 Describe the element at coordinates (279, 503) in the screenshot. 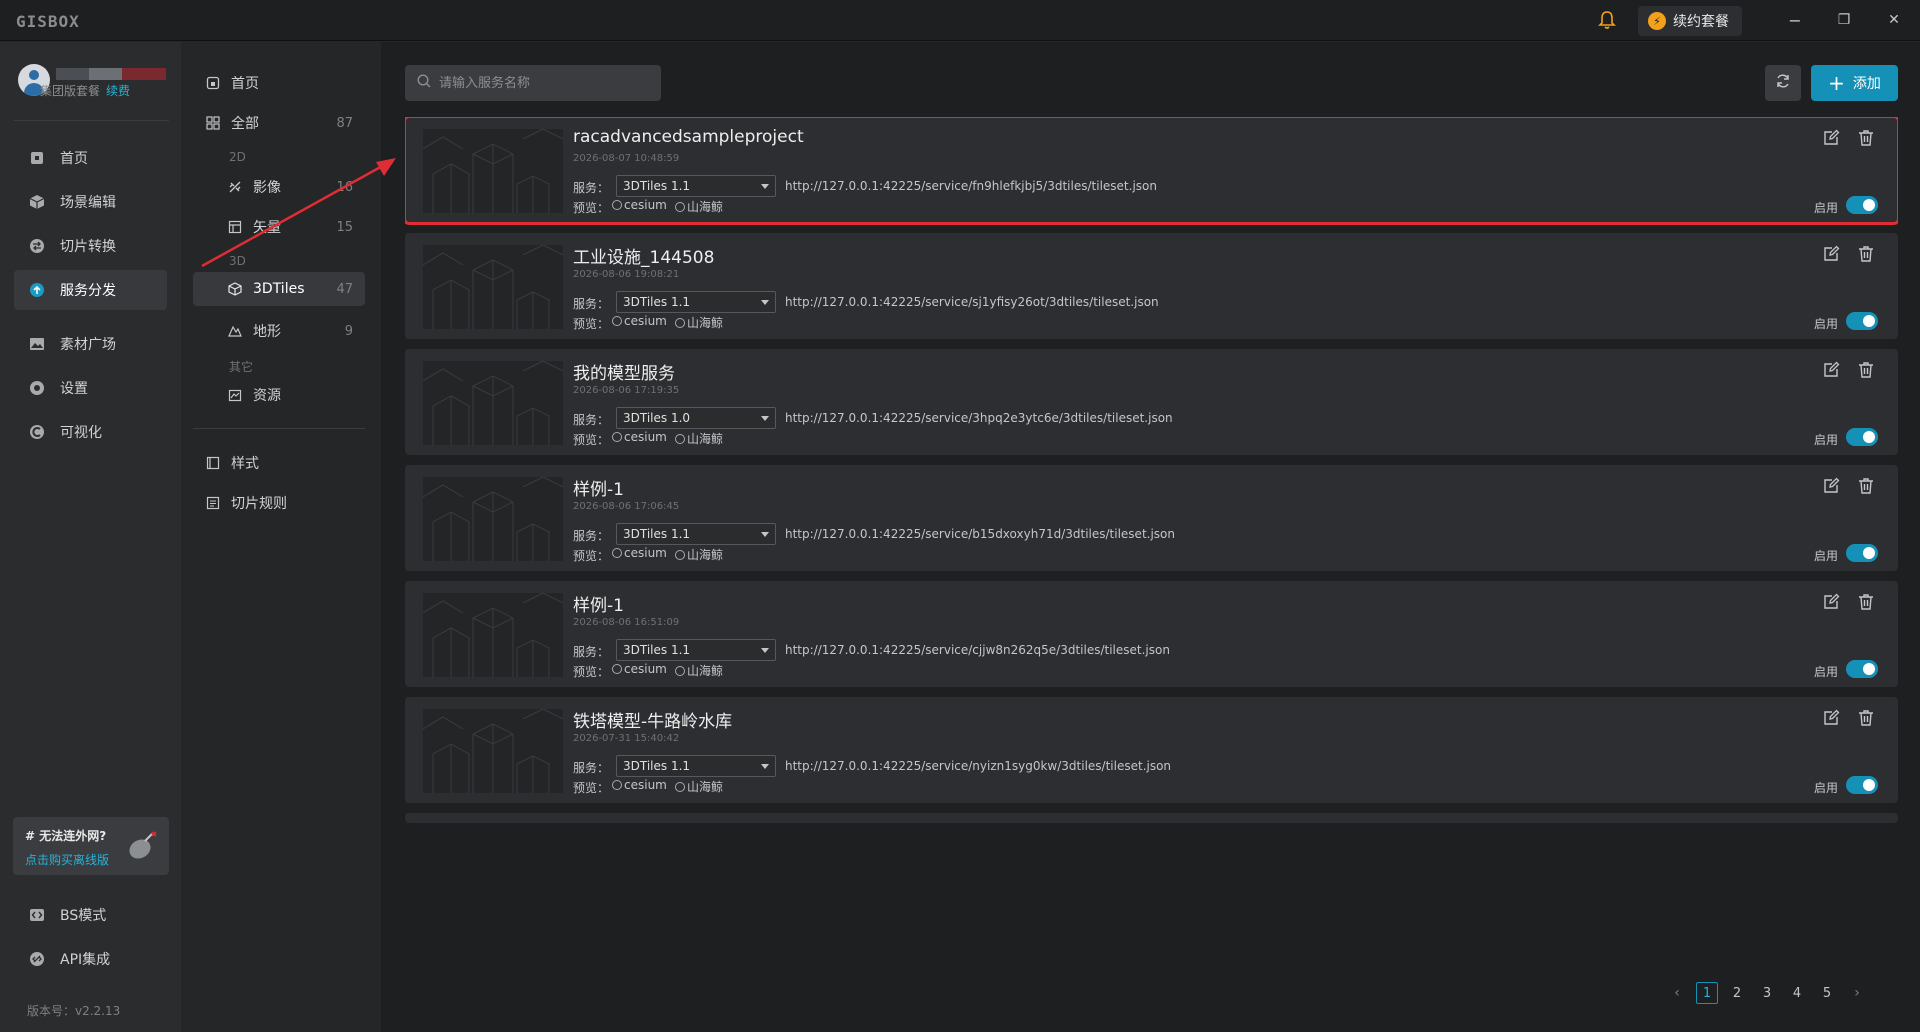

I see `category-slice-rules: 切片规则` at that location.